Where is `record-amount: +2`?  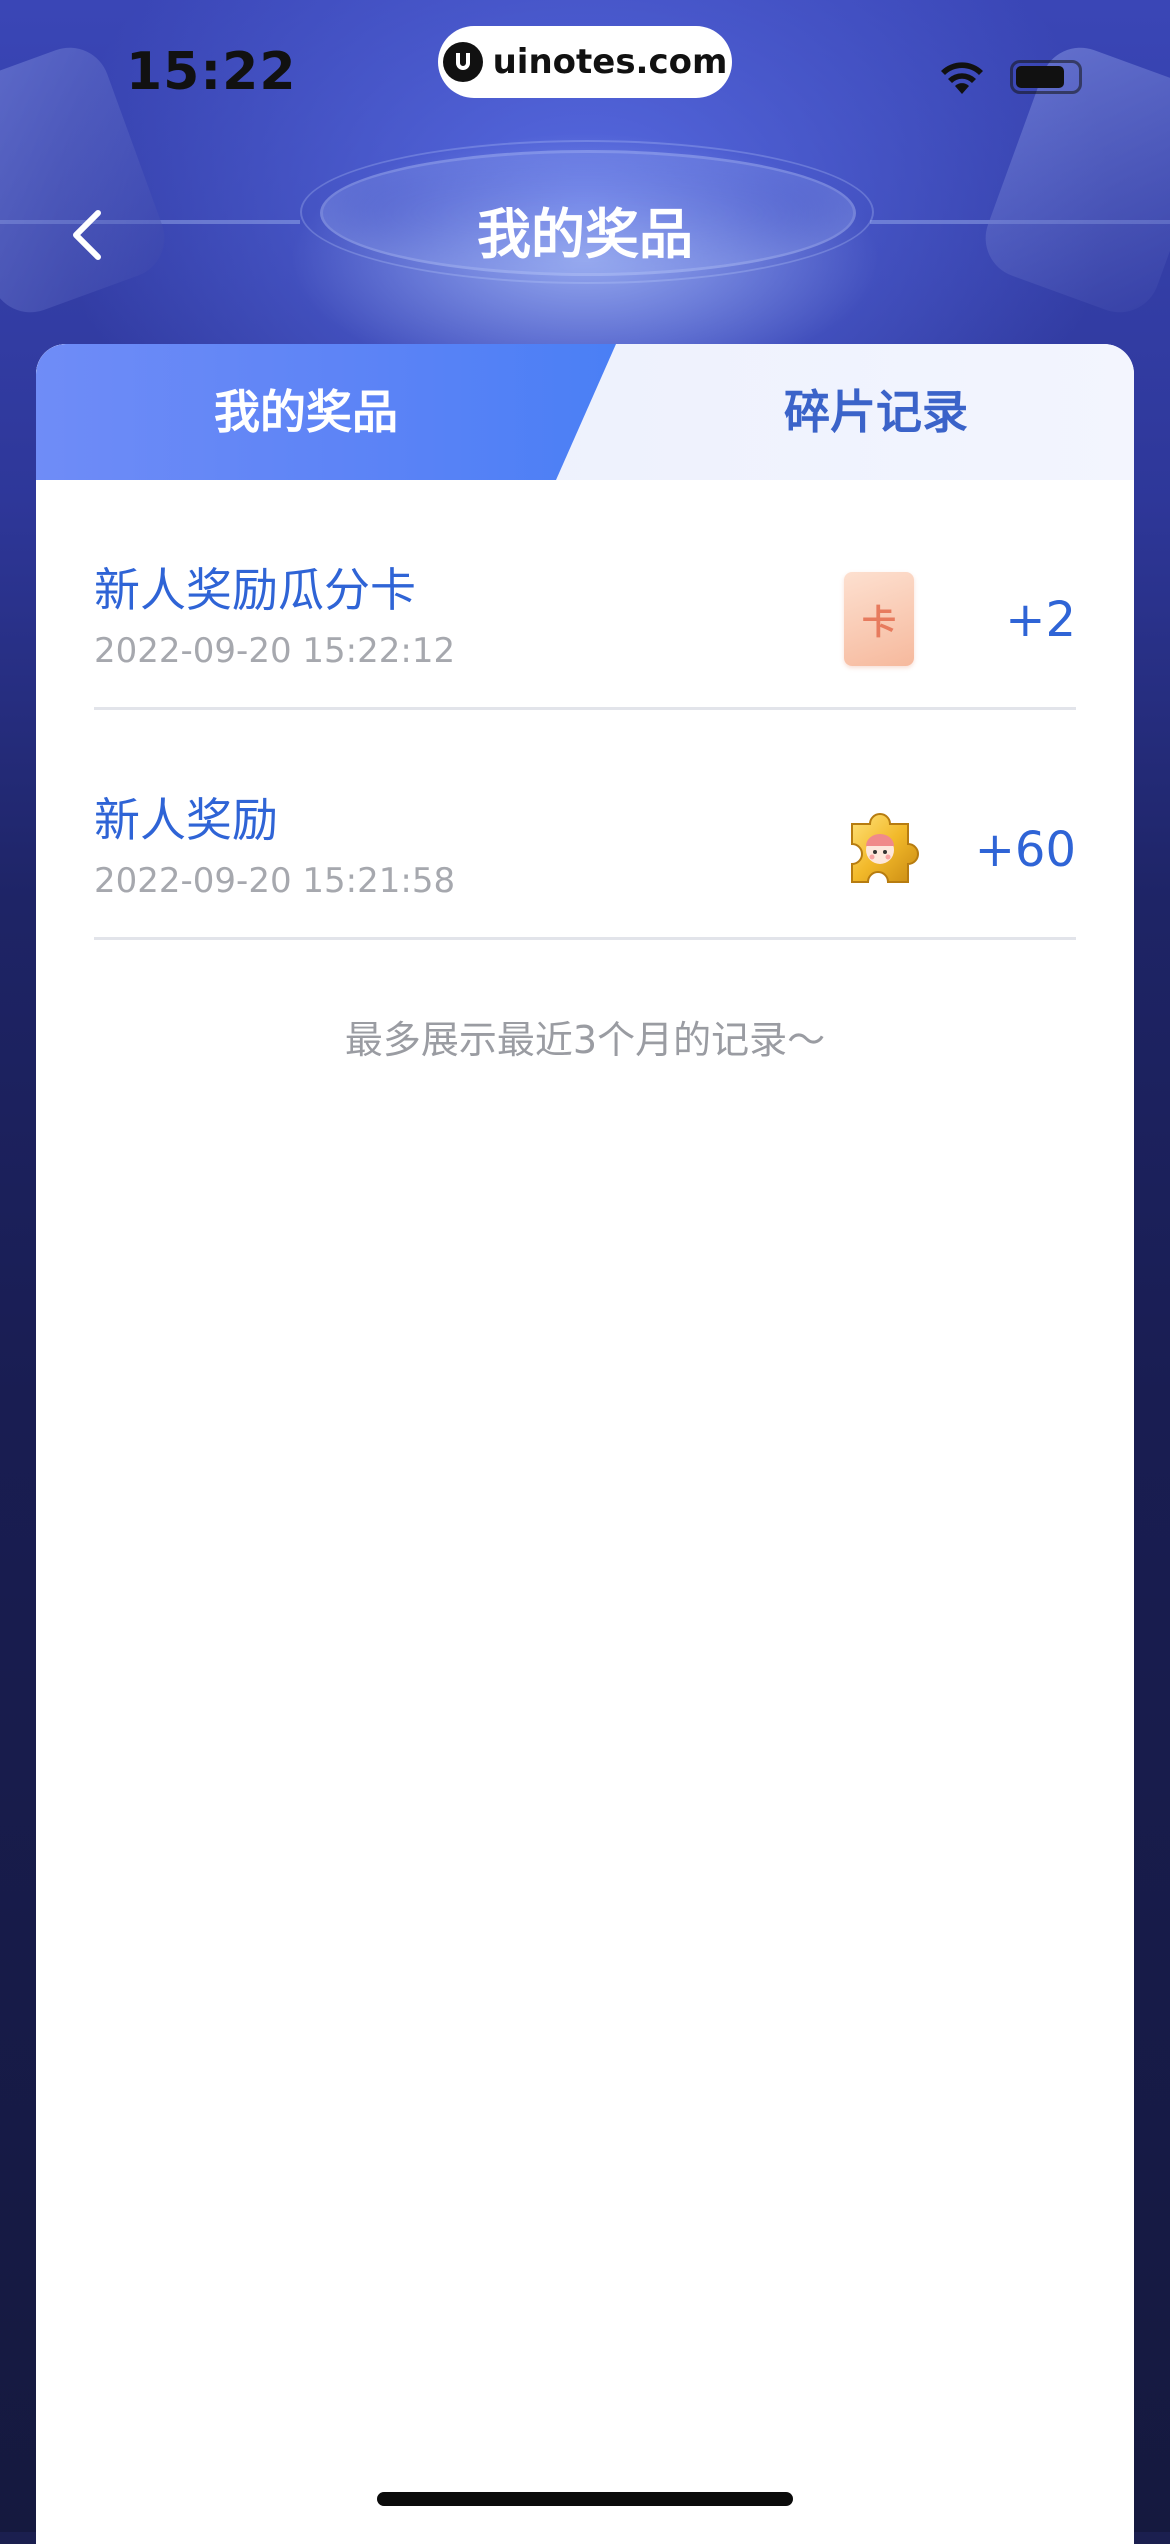 record-amount: +2 is located at coordinates (1040, 620).